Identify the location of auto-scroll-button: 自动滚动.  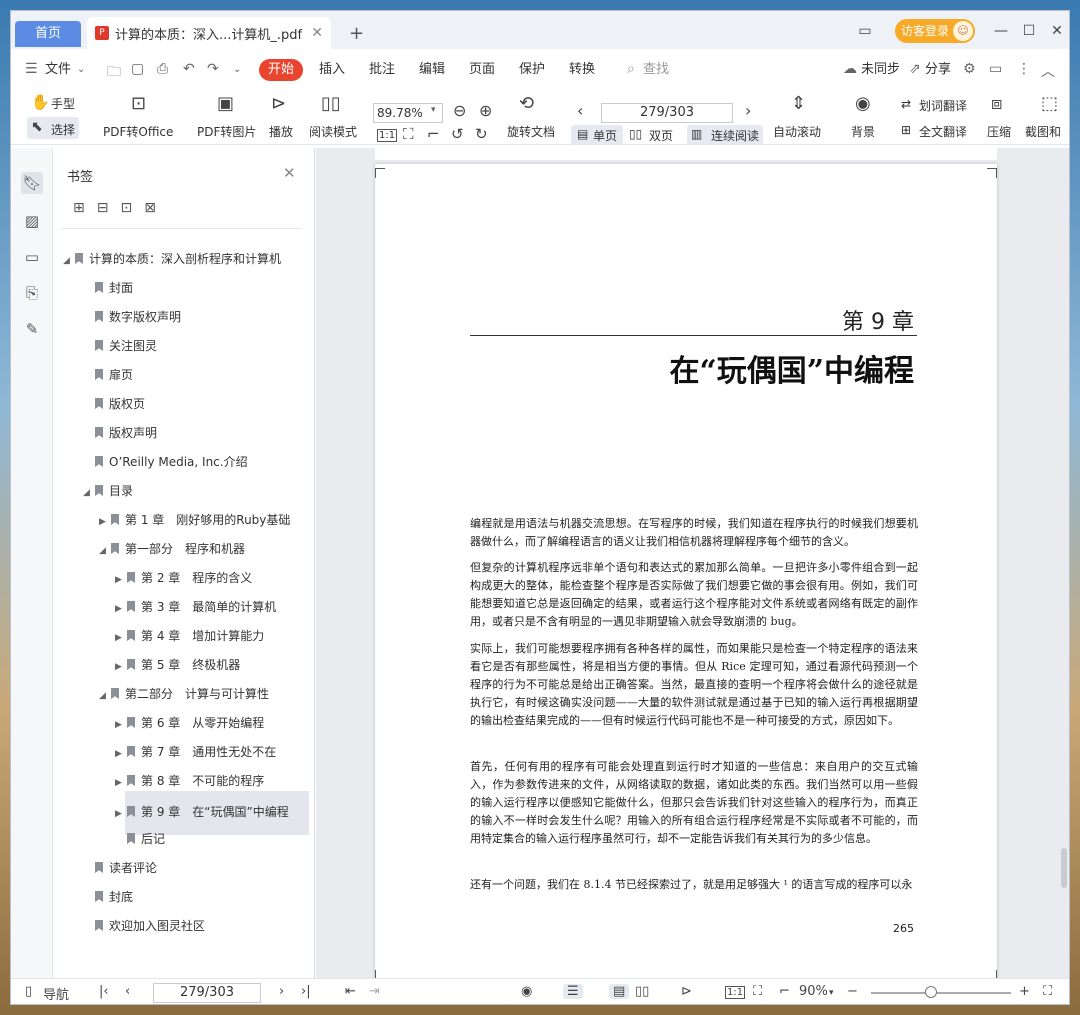
(797, 131).